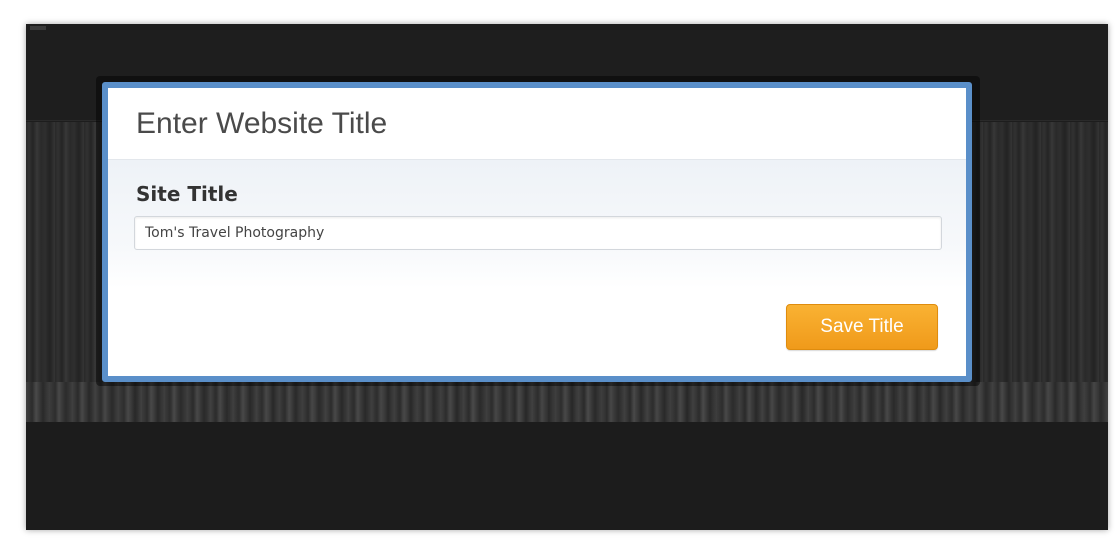 The height and width of the screenshot is (546, 1115). What do you see at coordinates (38, 28) in the screenshot?
I see `header-text-fragment` at bounding box center [38, 28].